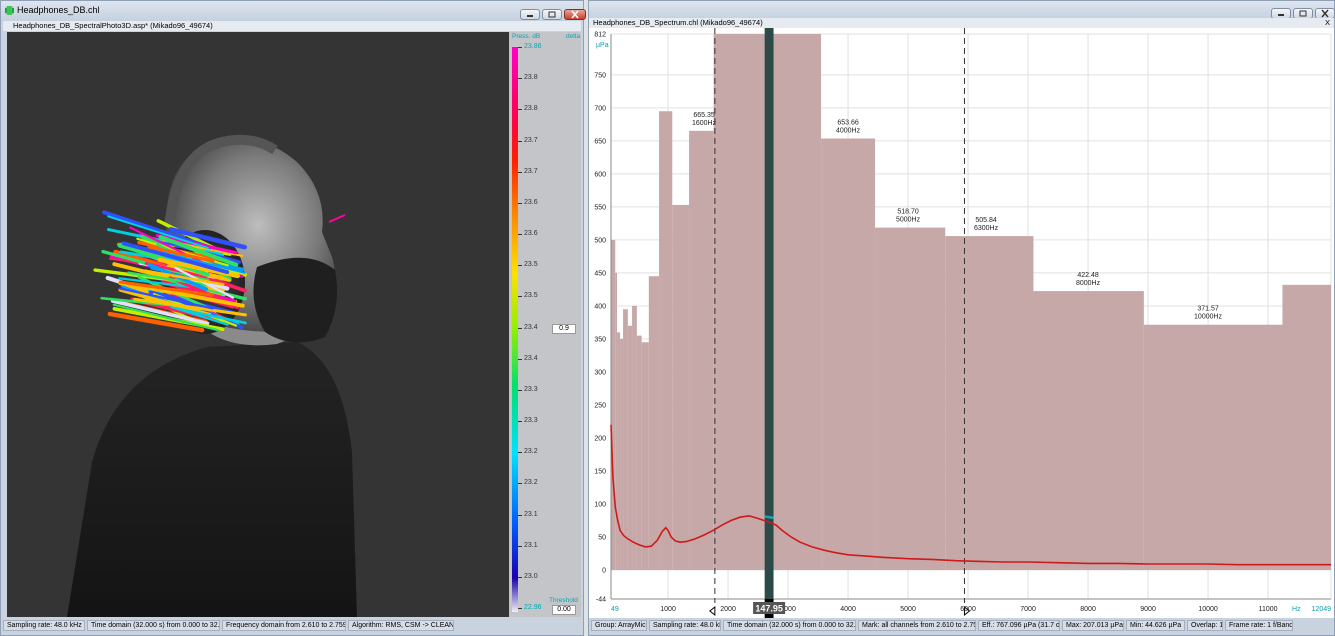 Image resolution: width=1335 pixels, height=636 pixels. I want to click on status-group: Group: ArrayMic, so click(619, 625).